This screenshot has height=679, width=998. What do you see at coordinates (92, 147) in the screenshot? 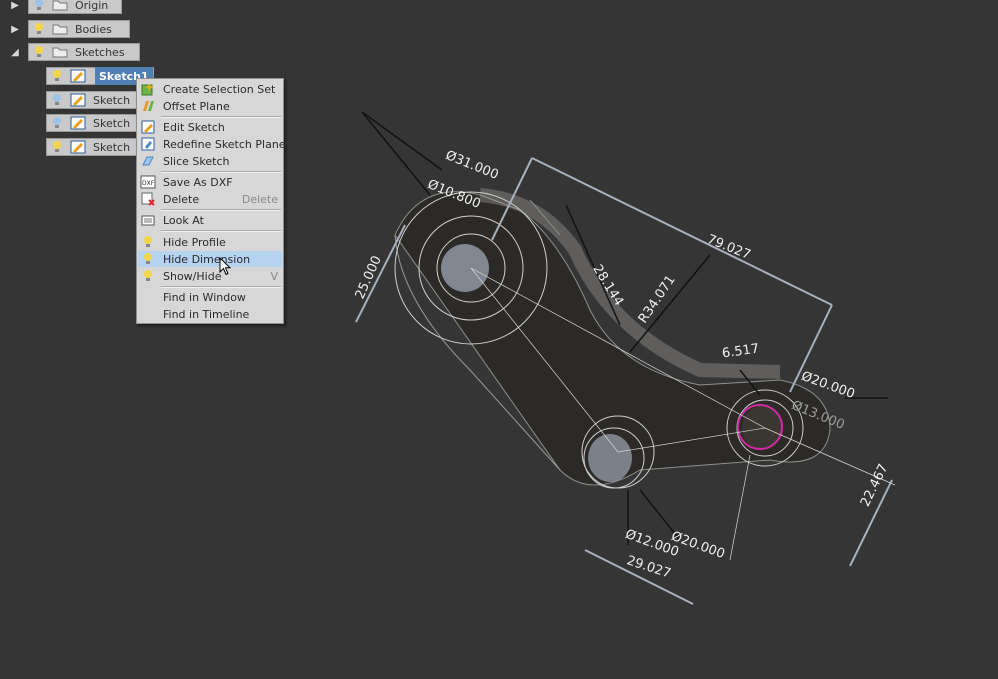
I see `sketch-item-4: Sketch` at bounding box center [92, 147].